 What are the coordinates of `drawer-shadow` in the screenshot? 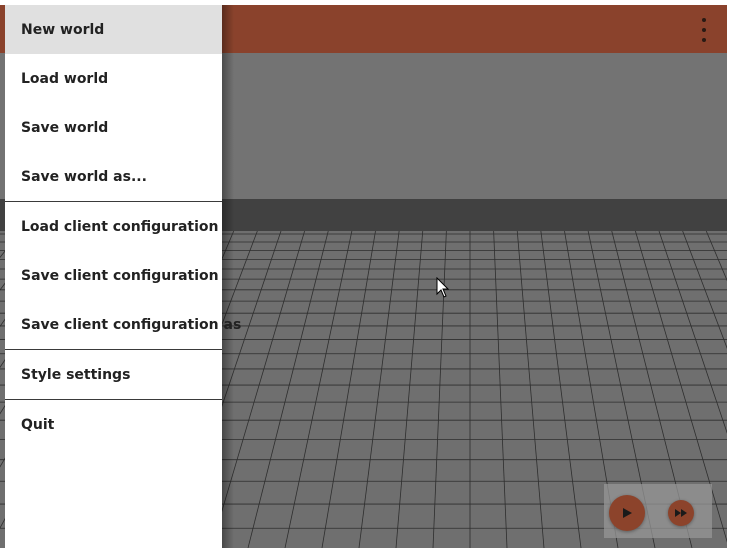 It's located at (228, 276).